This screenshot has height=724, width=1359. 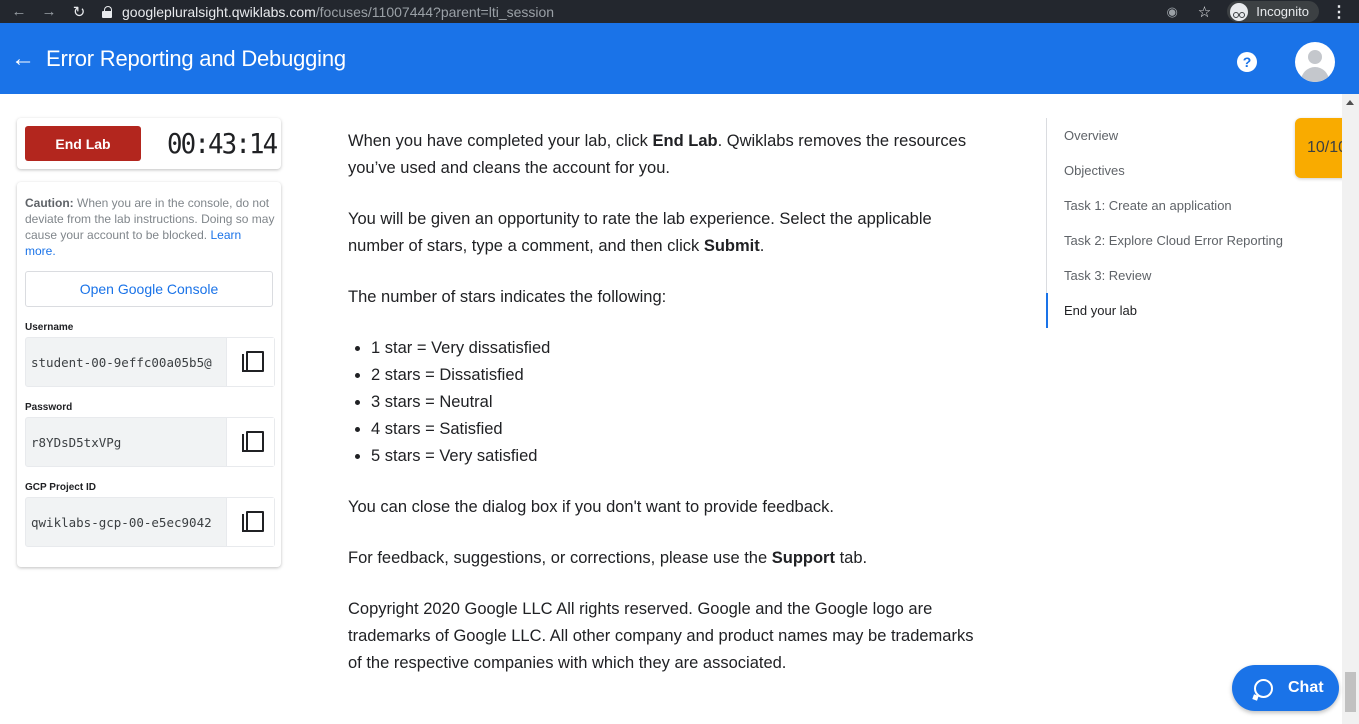 What do you see at coordinates (49, 407) in the screenshot?
I see `password-label: Password` at bounding box center [49, 407].